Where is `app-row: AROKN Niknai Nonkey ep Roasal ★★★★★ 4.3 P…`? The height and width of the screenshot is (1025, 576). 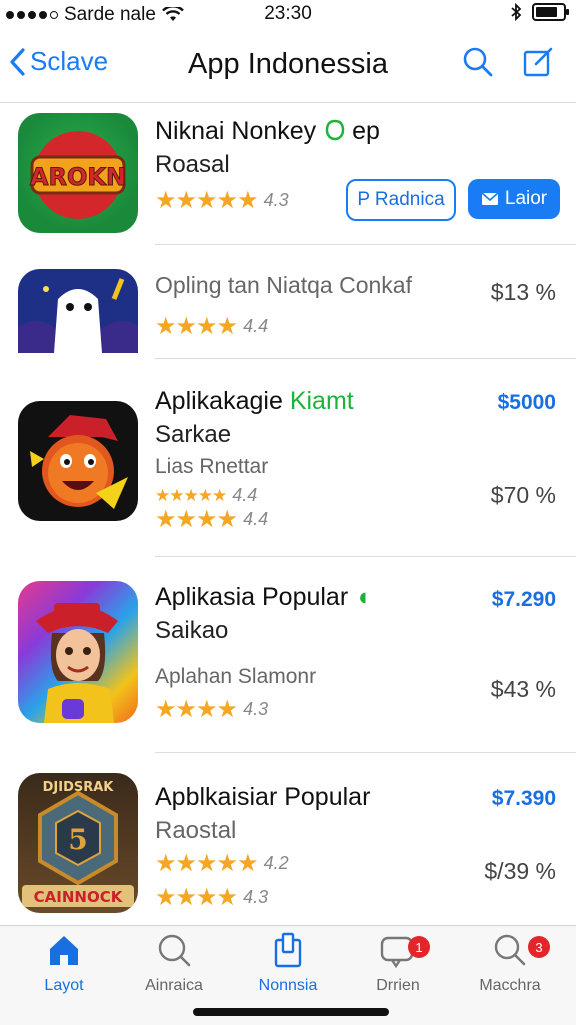 app-row: AROKN Niknai Nonkey ep Roasal ★★★★★ 4.3 P… is located at coordinates (288, 174).